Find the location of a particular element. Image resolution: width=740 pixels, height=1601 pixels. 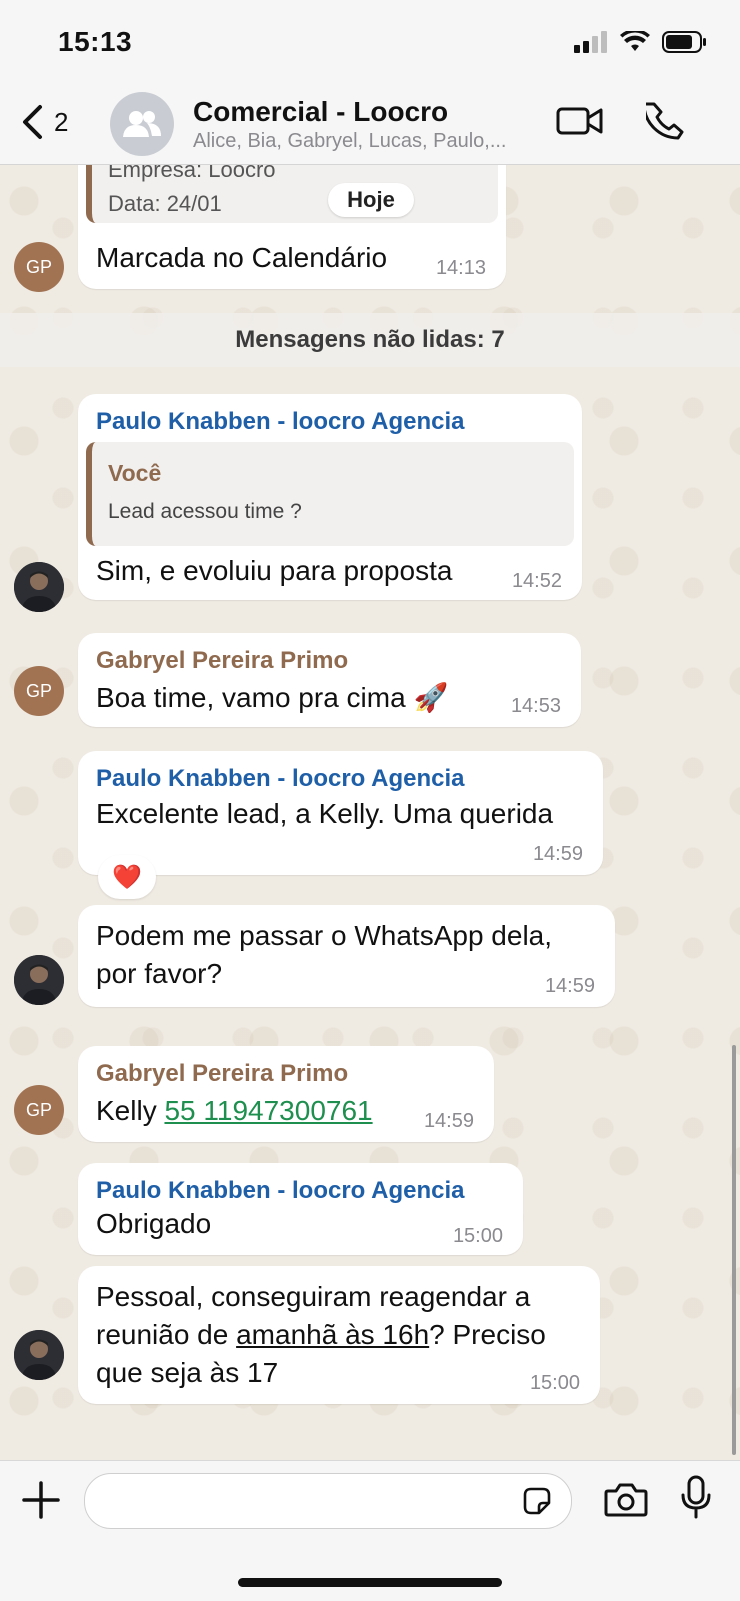

date-link: amanhã às 16h is located at coordinates (332, 1334).